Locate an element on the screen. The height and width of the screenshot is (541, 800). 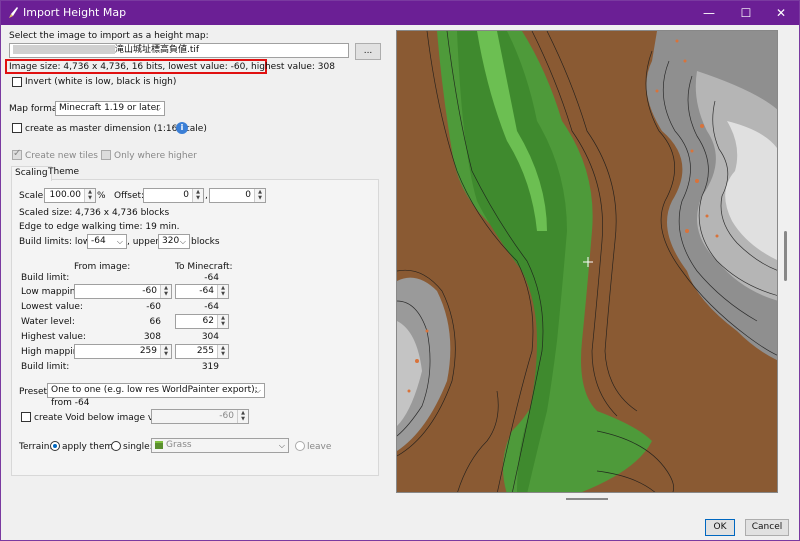
redacted-path is located at coordinates (64, 49).